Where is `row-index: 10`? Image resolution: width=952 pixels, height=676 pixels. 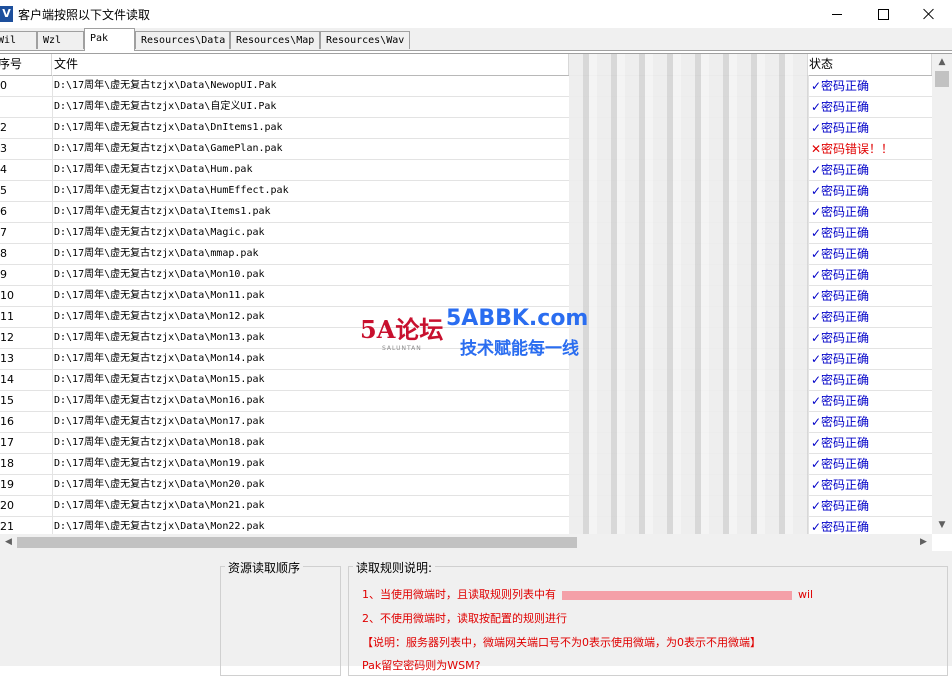 row-index: 10 is located at coordinates (7, 295).